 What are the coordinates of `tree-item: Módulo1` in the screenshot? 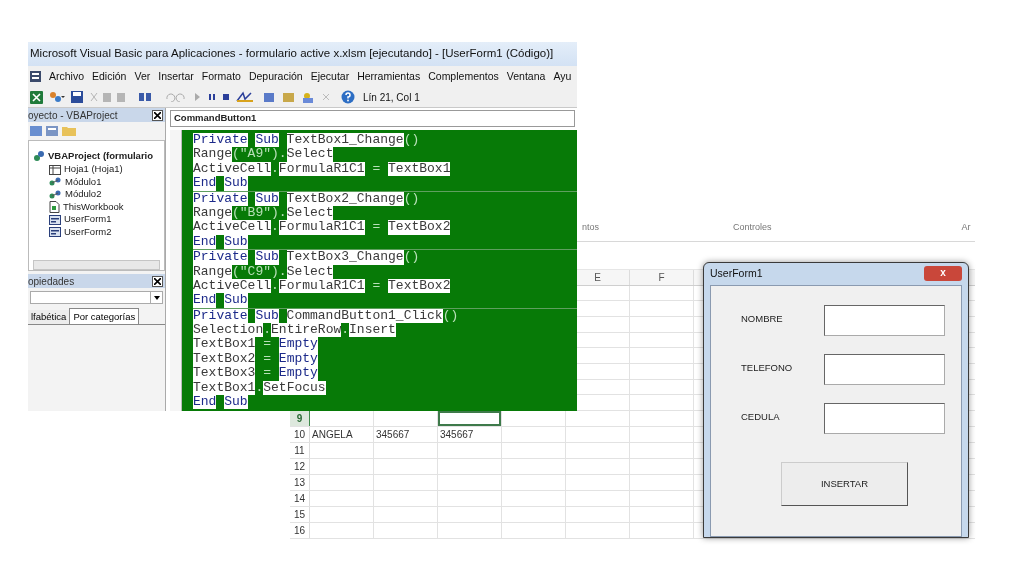 It's located at (83, 182).